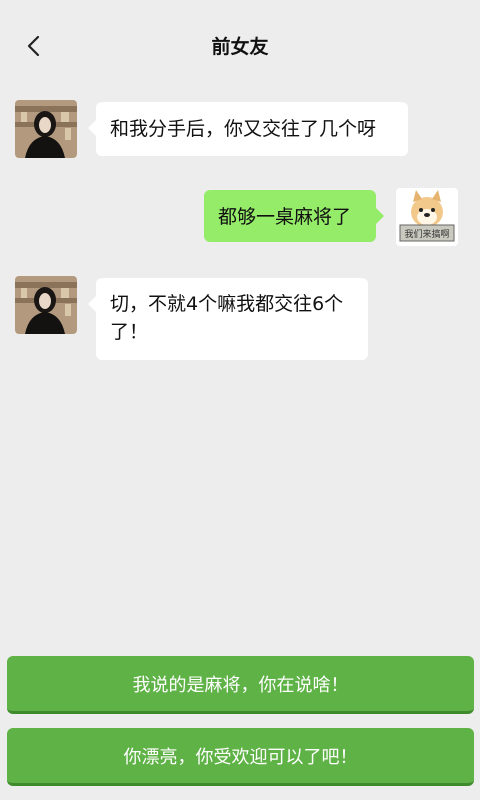 The width and height of the screenshot is (480, 800). I want to click on page-title: 前女友, so click(240, 47).